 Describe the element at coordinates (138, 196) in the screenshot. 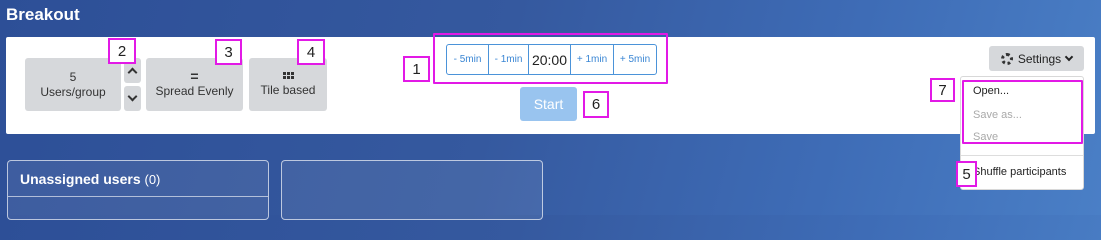

I see `card-divider` at that location.